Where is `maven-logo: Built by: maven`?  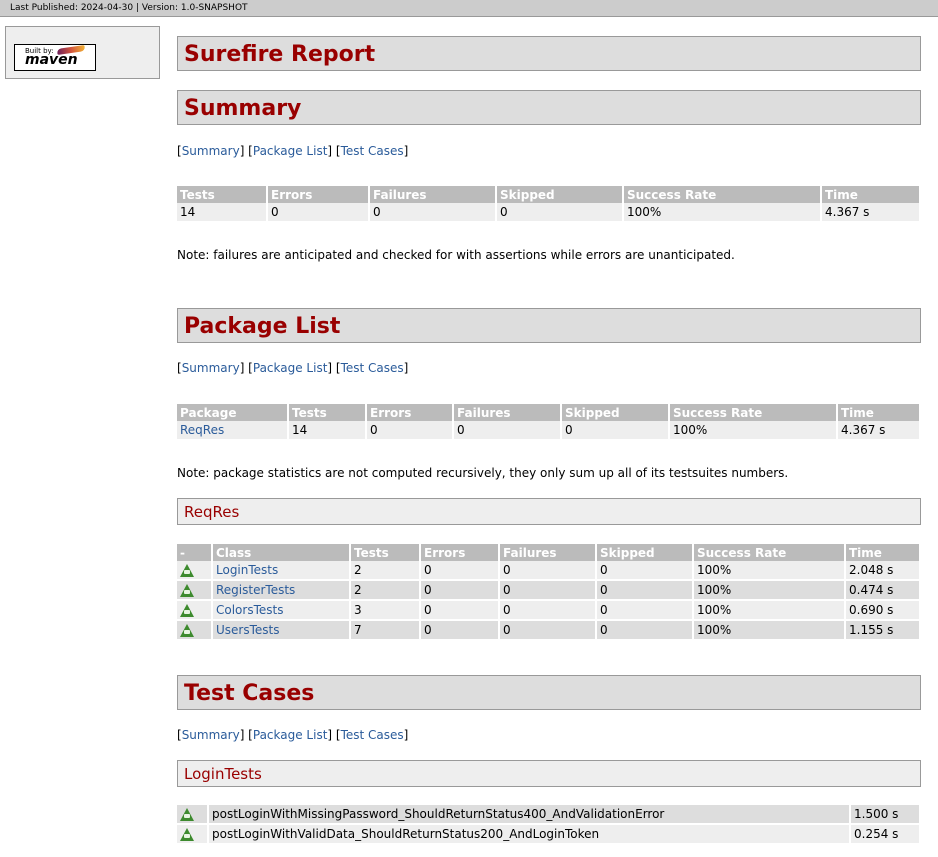
maven-logo: Built by: maven is located at coordinates (55, 57).